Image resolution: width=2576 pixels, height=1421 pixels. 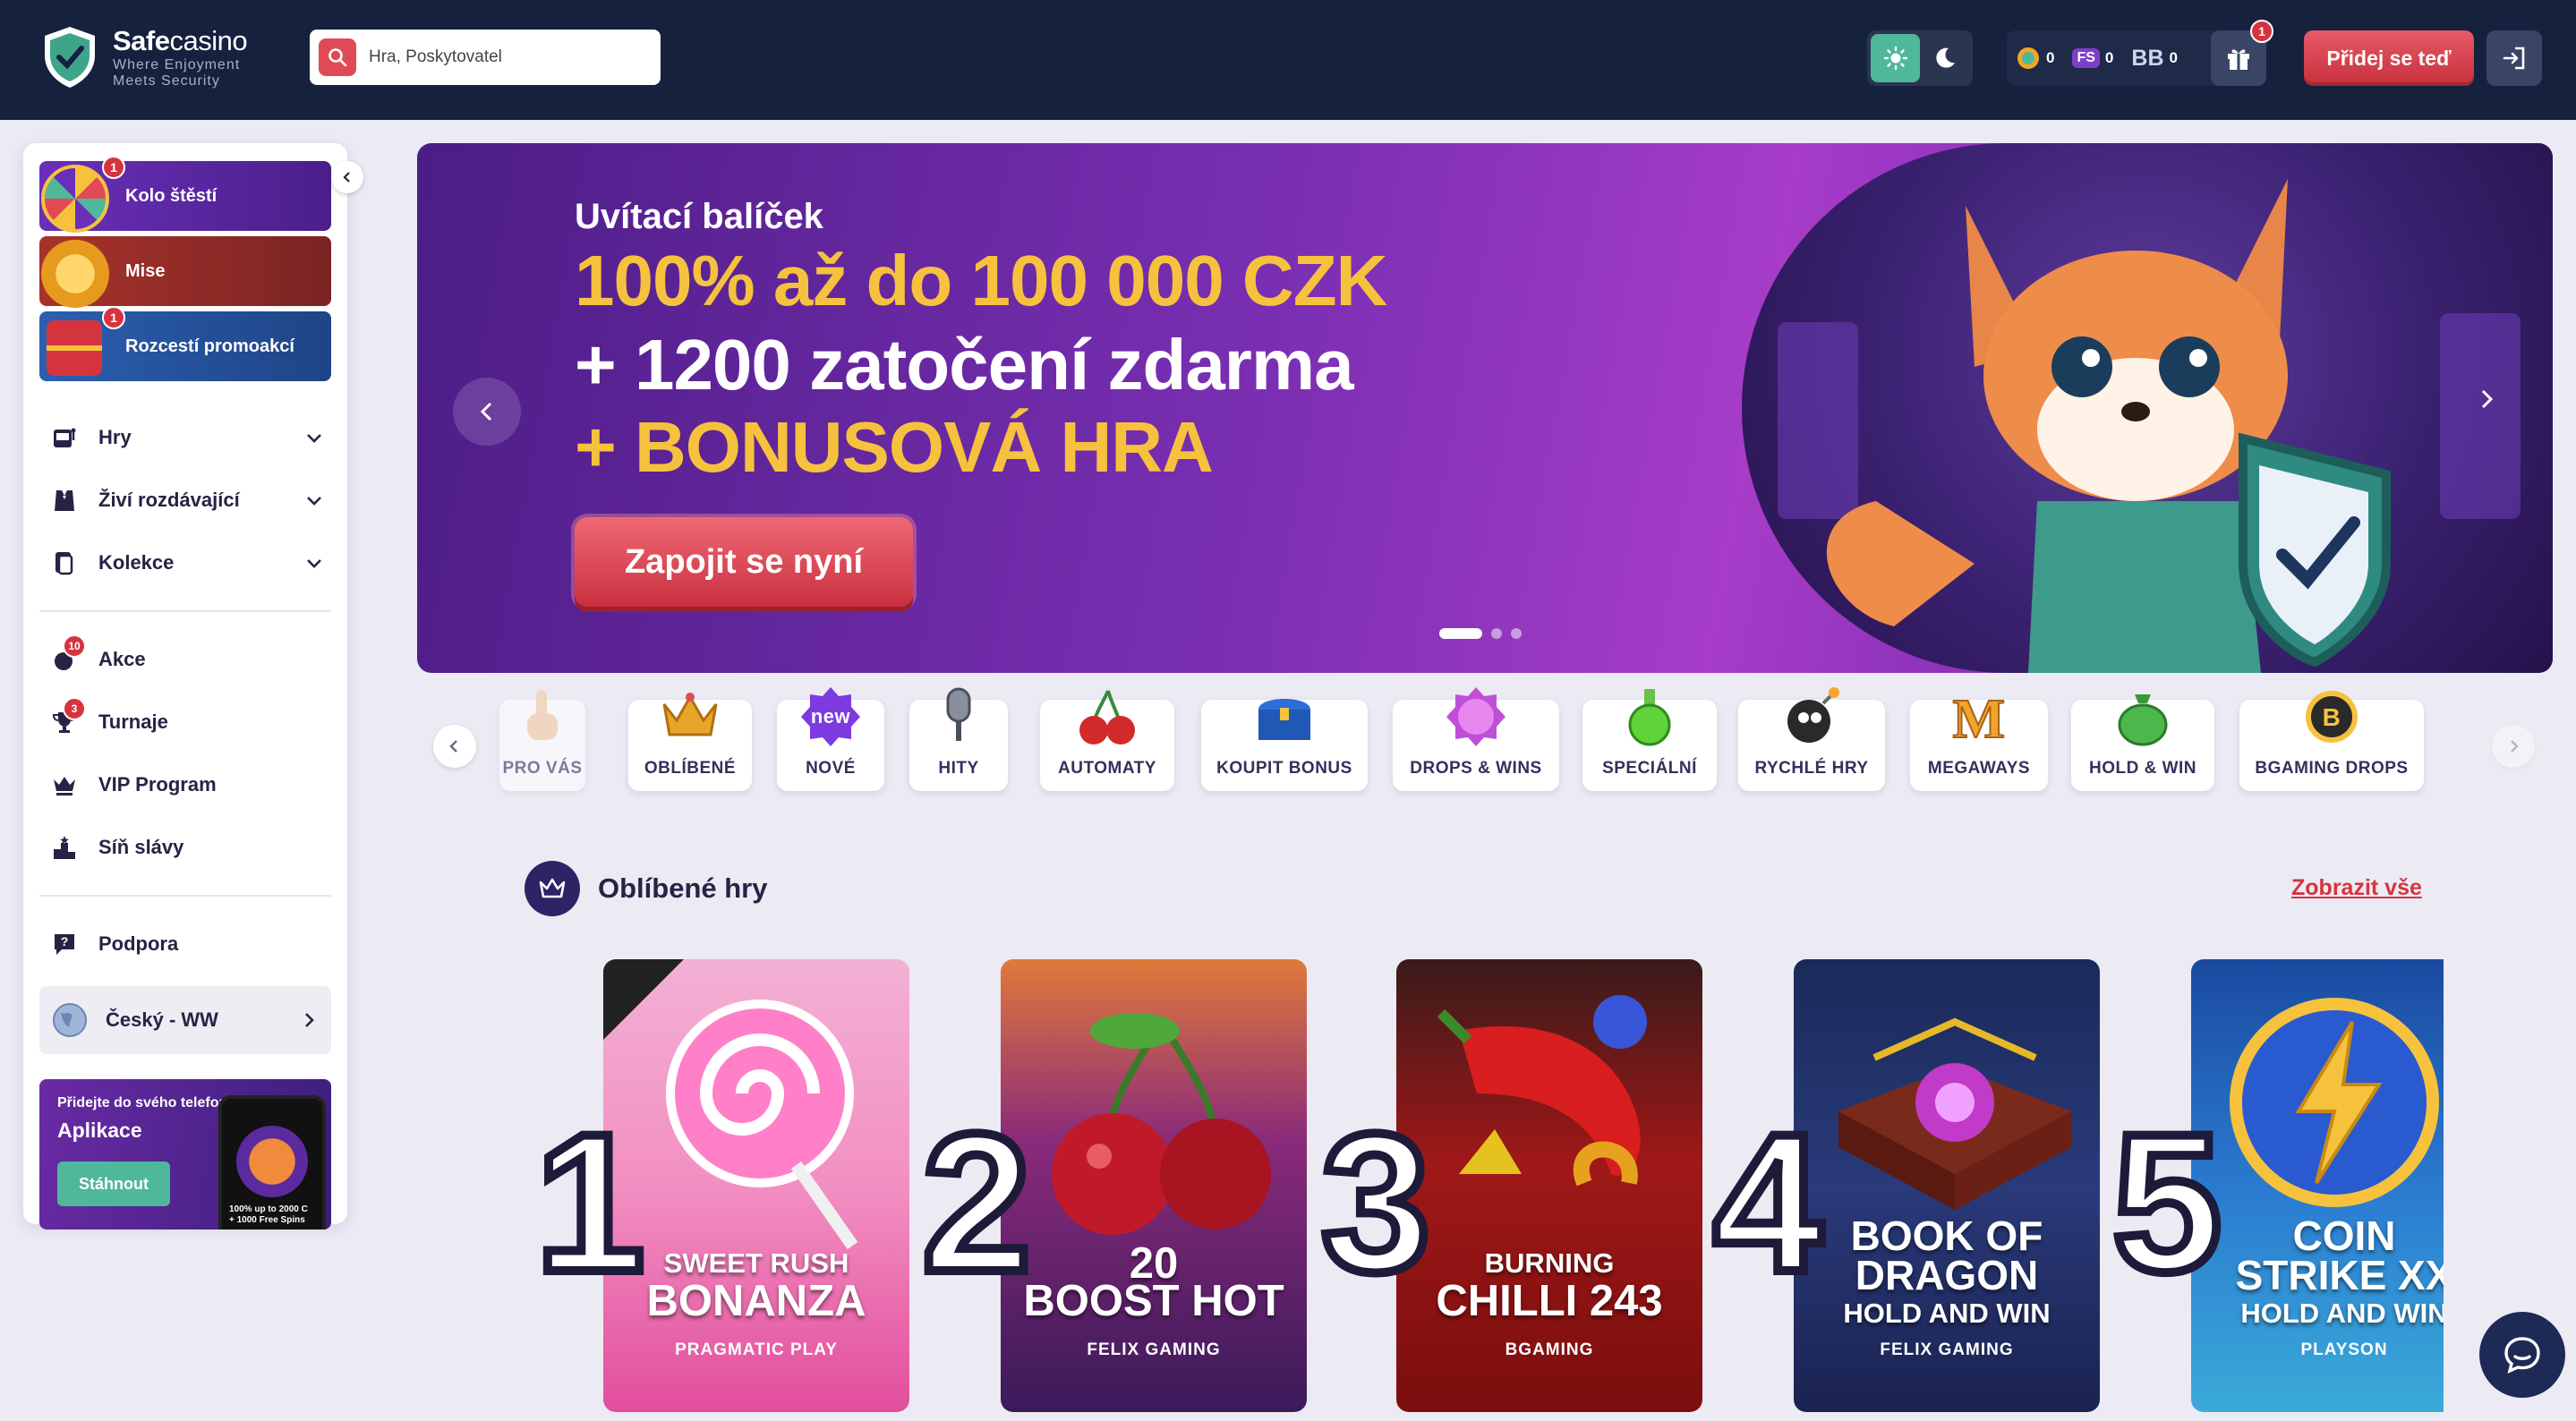 I want to click on sidebar-item-hall-of-fame: Síň slávy, so click(x=185, y=847).